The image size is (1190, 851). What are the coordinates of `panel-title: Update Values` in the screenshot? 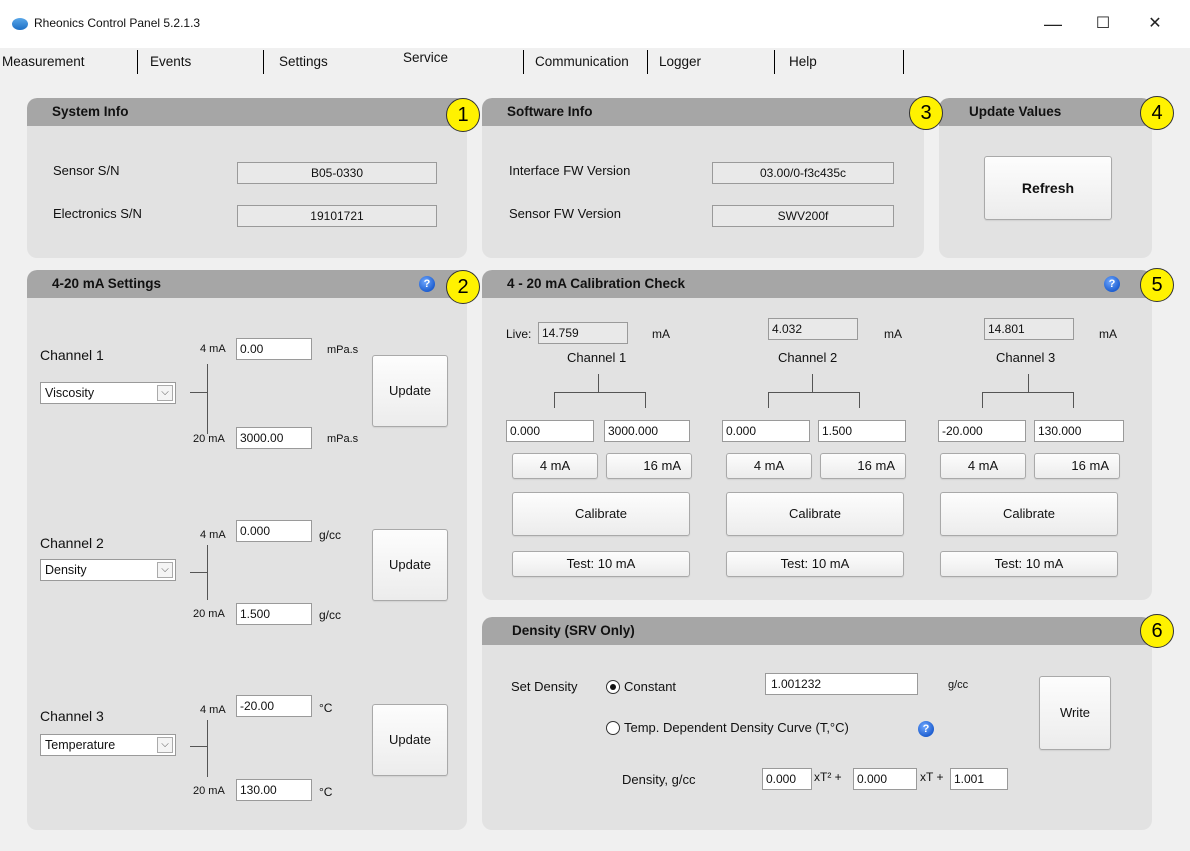 It's located at (1015, 111).